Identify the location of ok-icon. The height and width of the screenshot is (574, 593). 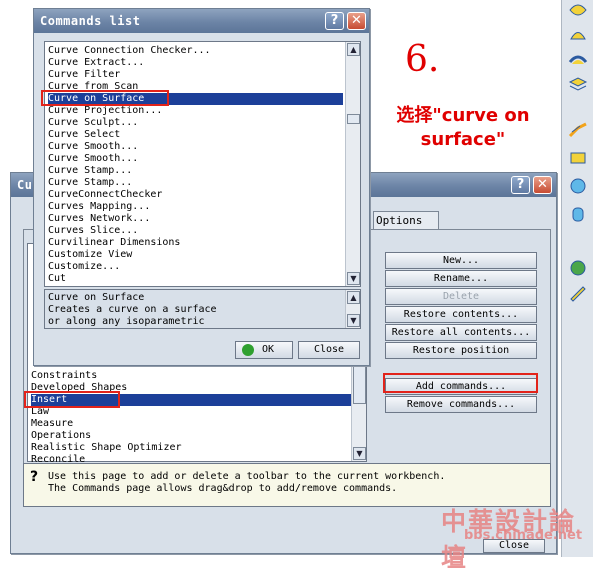
(248, 350).